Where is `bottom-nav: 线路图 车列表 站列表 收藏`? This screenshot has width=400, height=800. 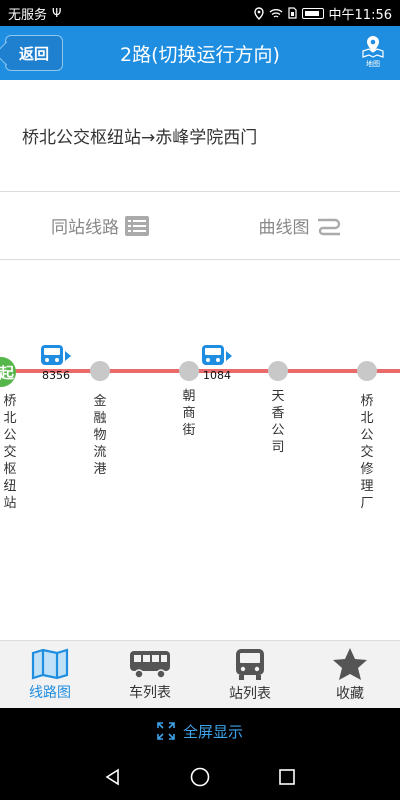 bottom-nav: 线路图 车列表 站列表 收藏 is located at coordinates (200, 674).